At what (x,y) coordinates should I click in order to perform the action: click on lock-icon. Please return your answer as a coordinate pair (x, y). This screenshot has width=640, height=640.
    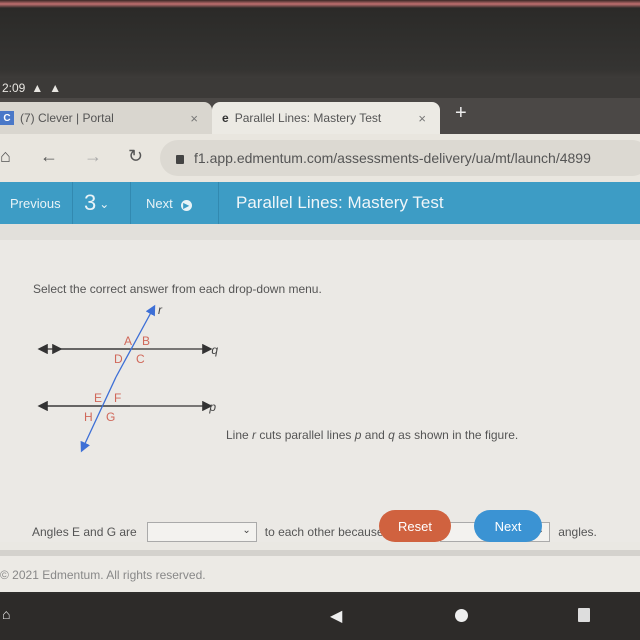
    Looking at the image, I should click on (180, 159).